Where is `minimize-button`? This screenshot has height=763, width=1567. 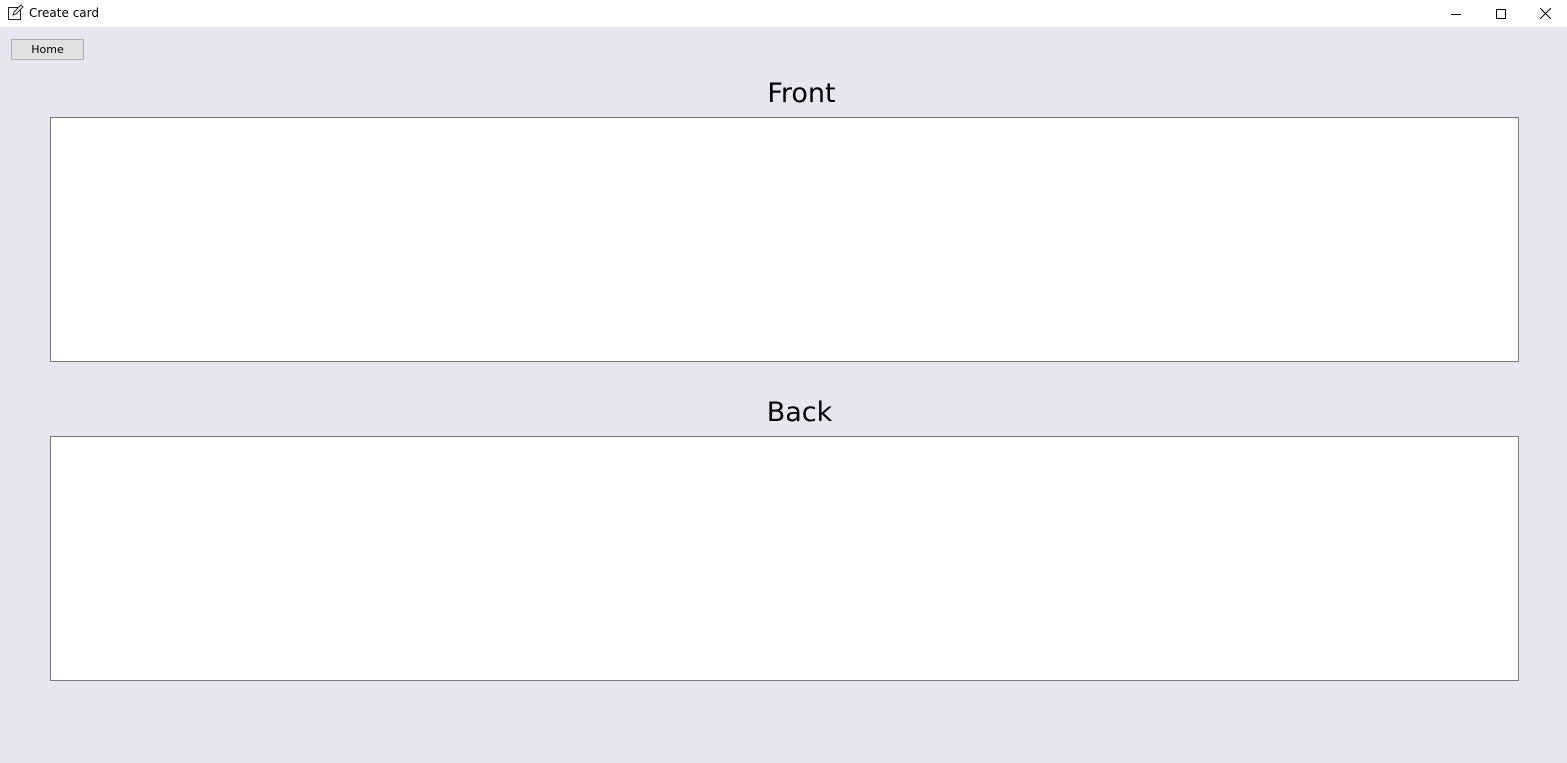 minimize-button is located at coordinates (1455, 13).